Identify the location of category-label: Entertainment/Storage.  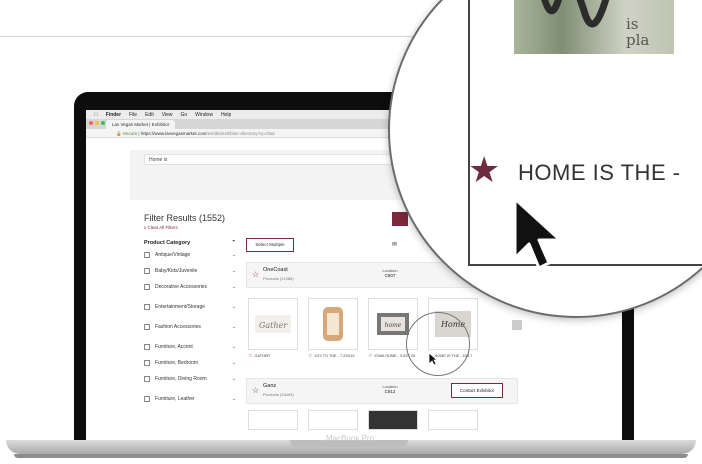
(180, 307).